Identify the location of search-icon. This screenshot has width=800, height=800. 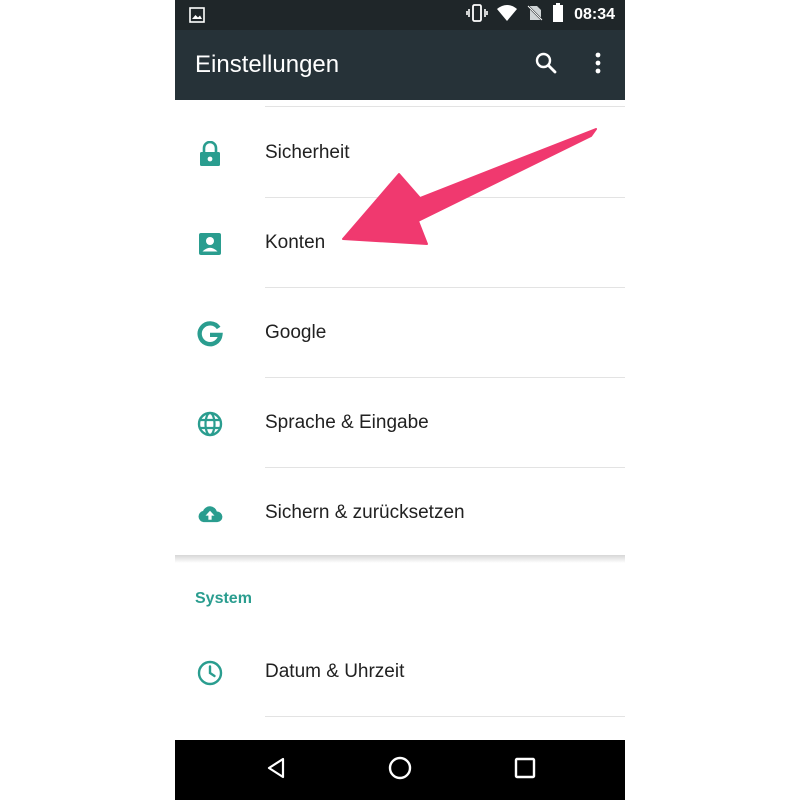
(546, 65).